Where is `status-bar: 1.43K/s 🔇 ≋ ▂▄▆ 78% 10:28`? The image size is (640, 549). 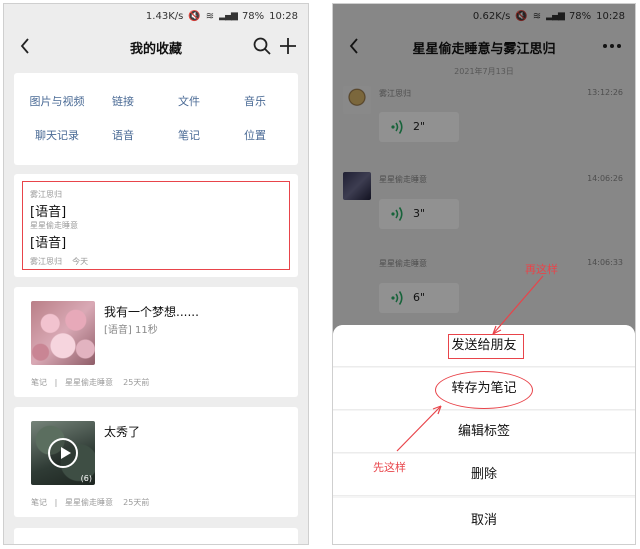
status-bar: 1.43K/s 🔇 ≋ ▂▄▆ 78% 10:28 is located at coordinates (156, 16).